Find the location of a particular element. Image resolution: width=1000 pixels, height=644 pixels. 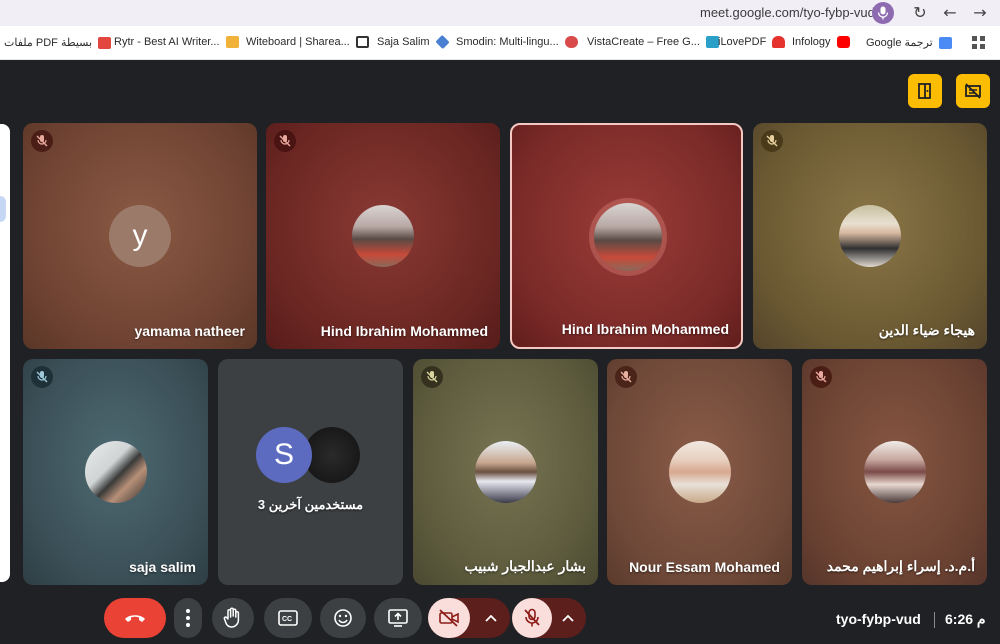

diamond-icon is located at coordinates (442, 42).